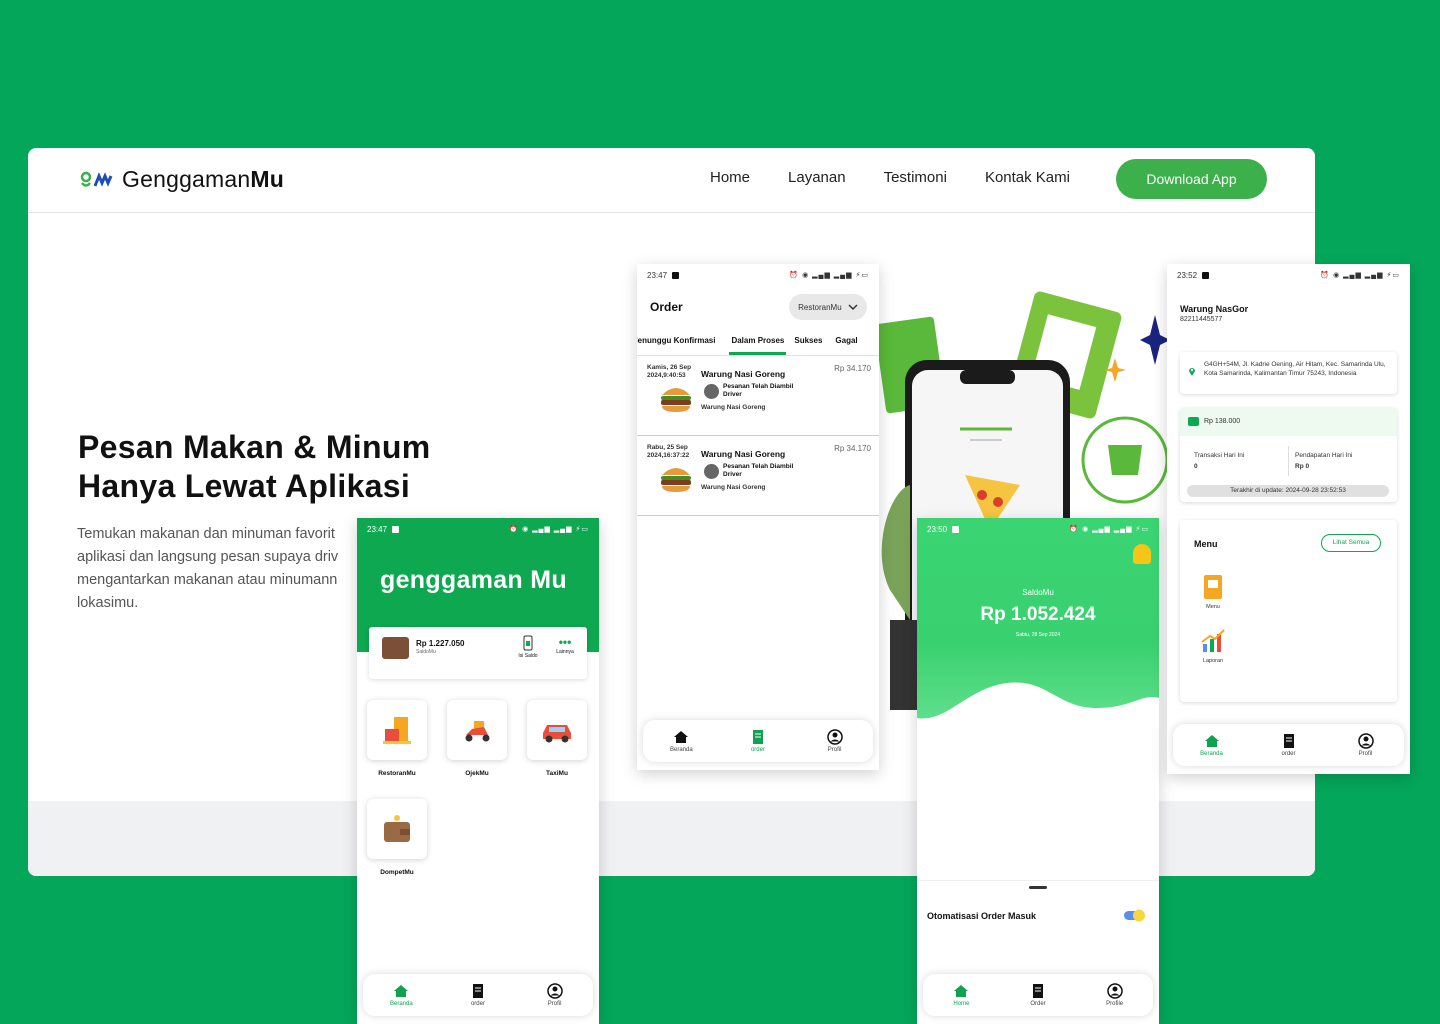 The image size is (1440, 1024). Describe the element at coordinates (846, 342) in the screenshot. I see `tab-gagal: Gagal` at that location.